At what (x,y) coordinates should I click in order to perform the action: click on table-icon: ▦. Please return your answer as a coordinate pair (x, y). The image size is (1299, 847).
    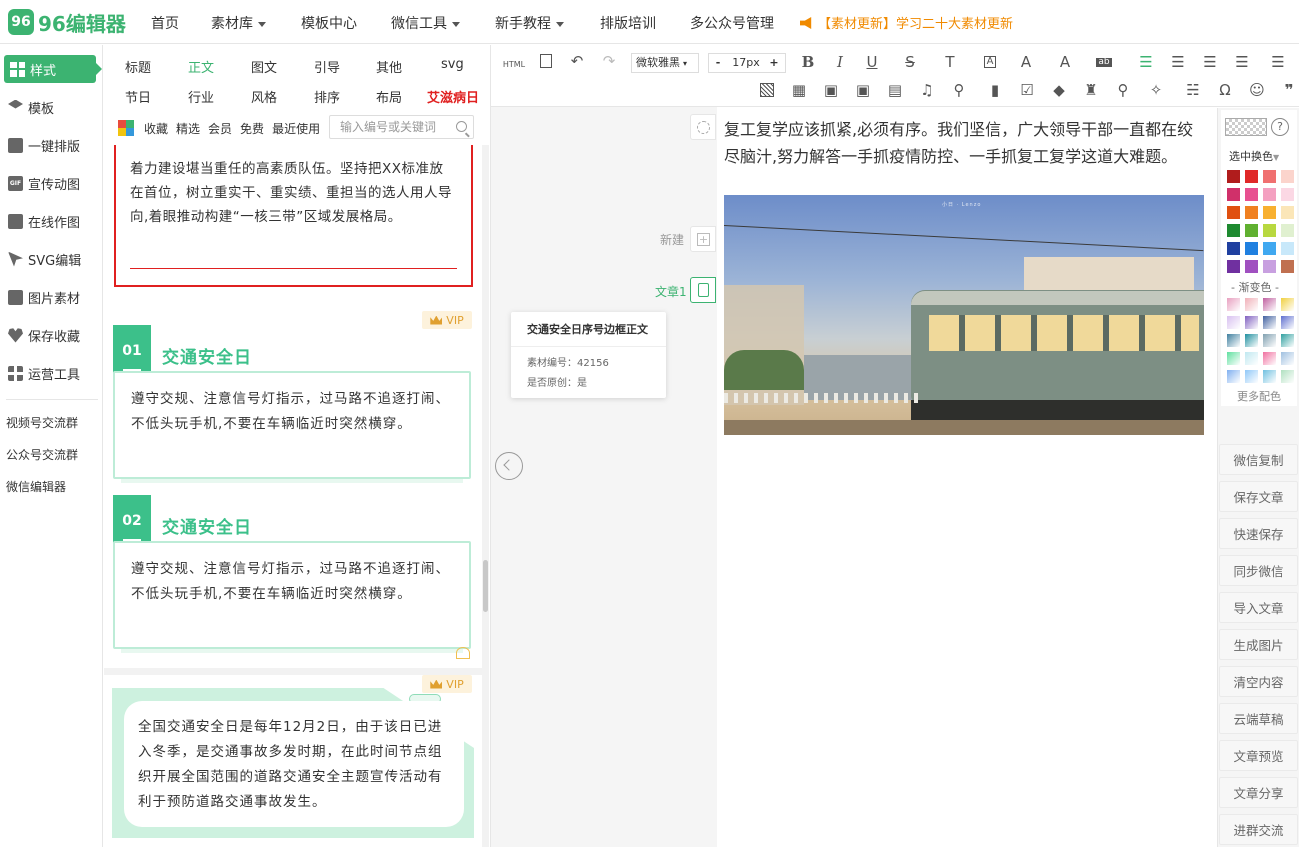
    Looking at the image, I should click on (799, 90).